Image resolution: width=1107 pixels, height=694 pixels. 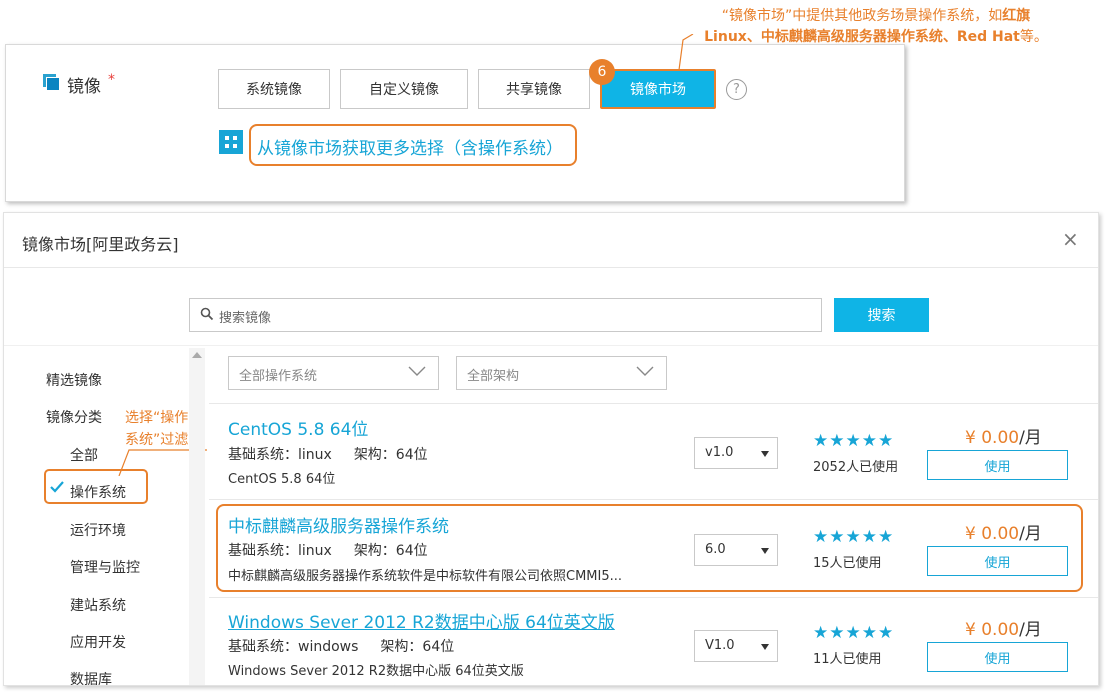 I want to click on callout-text: “镜像市场”中提供其他政务场景操作系统，如, so click(x=862, y=16).